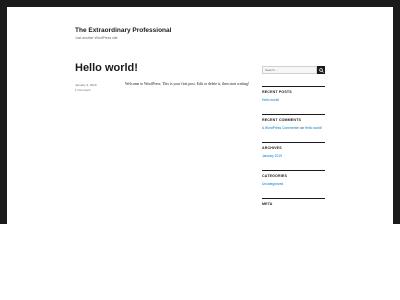  What do you see at coordinates (293, 156) in the screenshot?
I see `archive-link: January 2019` at bounding box center [293, 156].